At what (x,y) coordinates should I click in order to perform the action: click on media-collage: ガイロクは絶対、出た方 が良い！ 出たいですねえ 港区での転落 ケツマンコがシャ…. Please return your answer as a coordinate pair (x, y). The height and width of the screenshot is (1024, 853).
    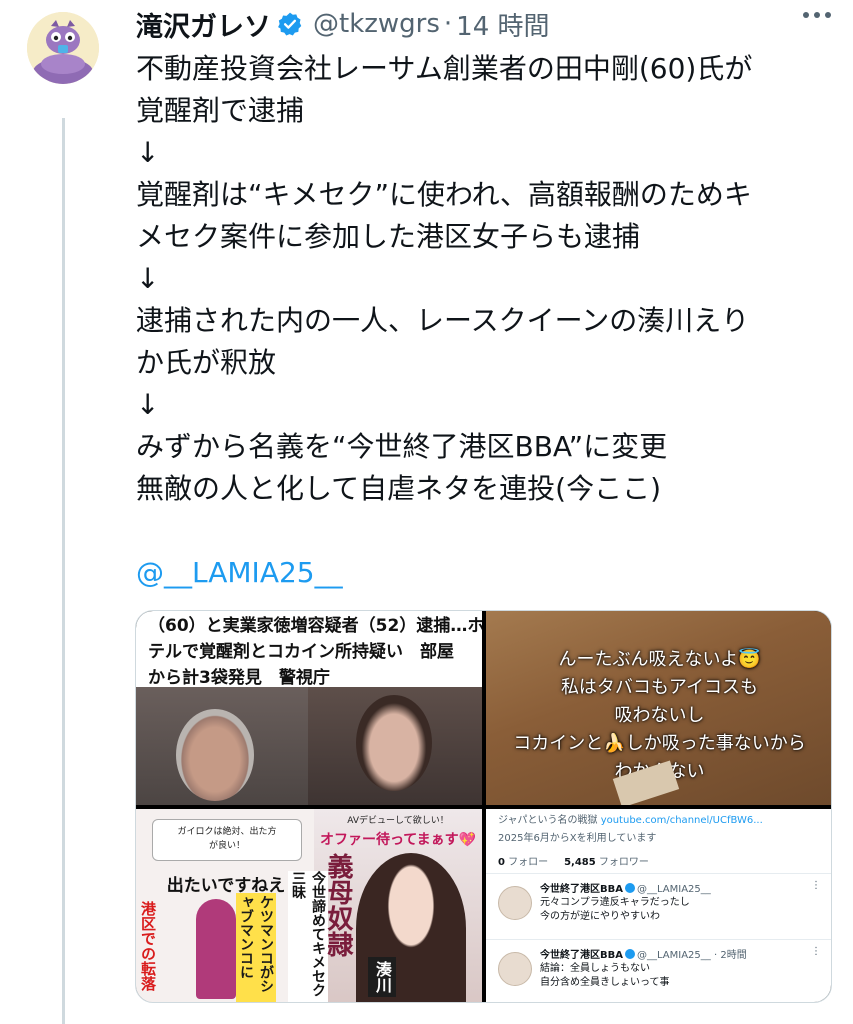
    Looking at the image, I should click on (309, 905).